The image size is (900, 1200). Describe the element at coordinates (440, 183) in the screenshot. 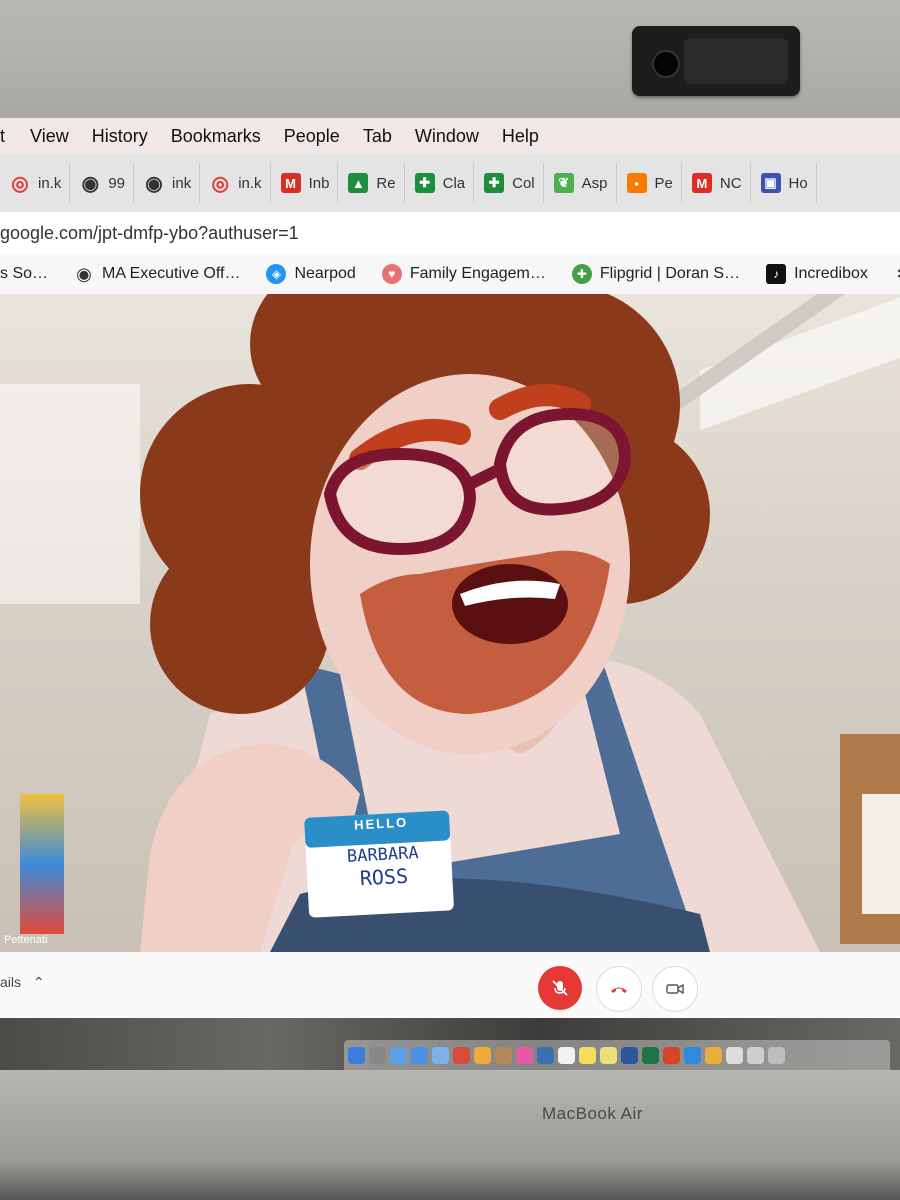

I see `browser-tab: ✚ Cla` at that location.